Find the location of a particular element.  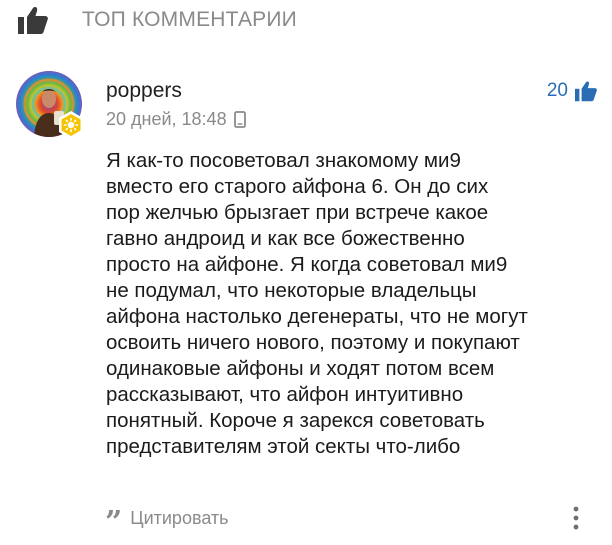

more-vertical-icon is located at coordinates (576, 518).